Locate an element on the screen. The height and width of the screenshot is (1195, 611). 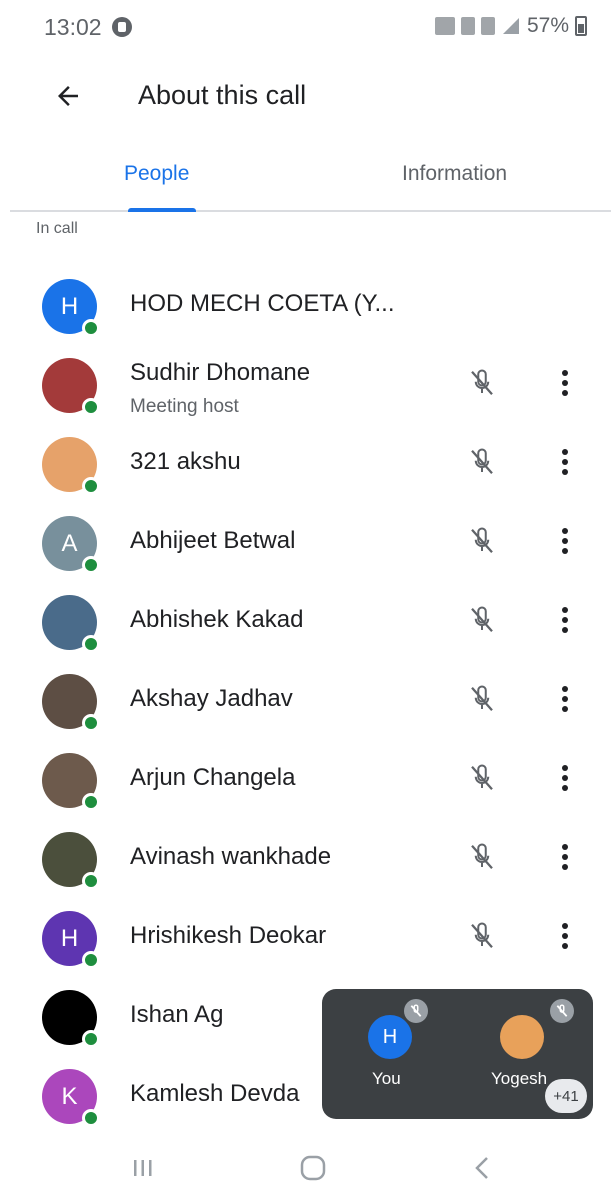
system-nav-bar is located at coordinates (305, 1167).